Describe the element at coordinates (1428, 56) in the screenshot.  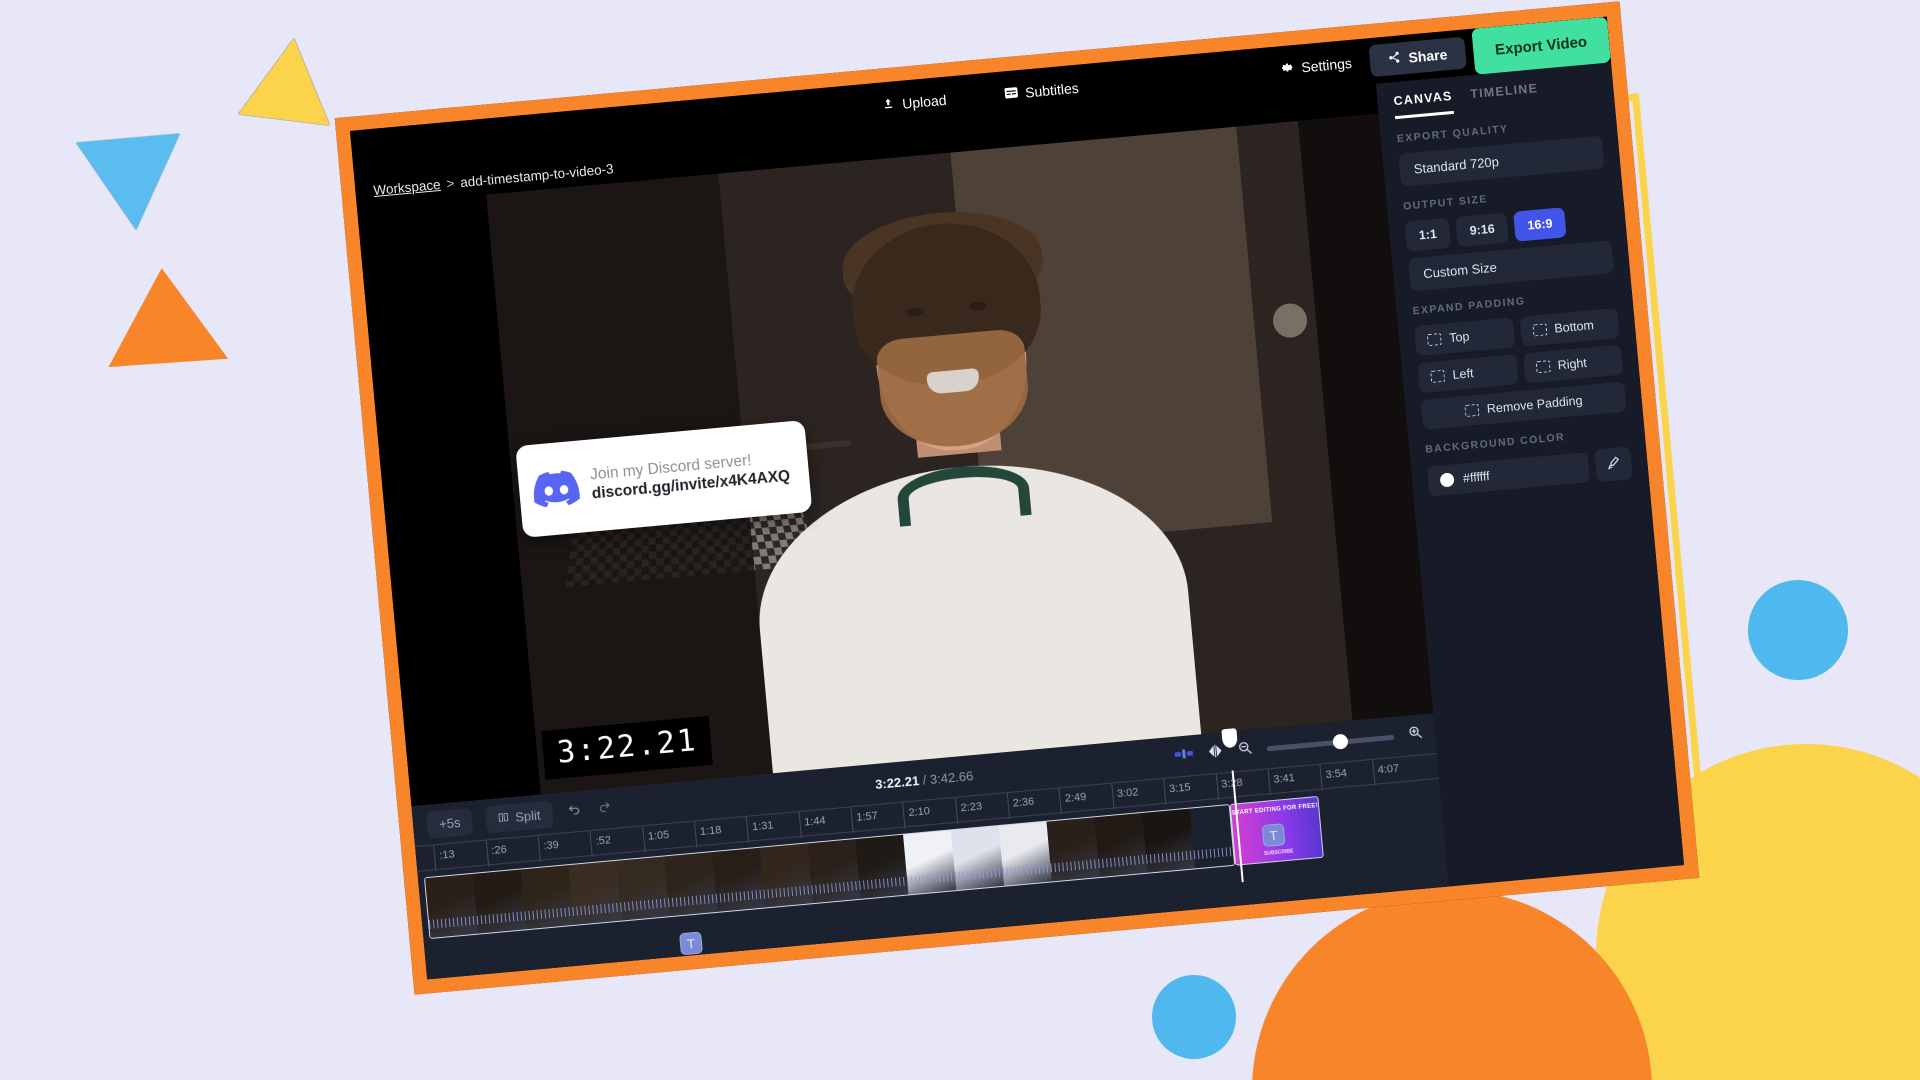
I see `share-label: Share` at that location.